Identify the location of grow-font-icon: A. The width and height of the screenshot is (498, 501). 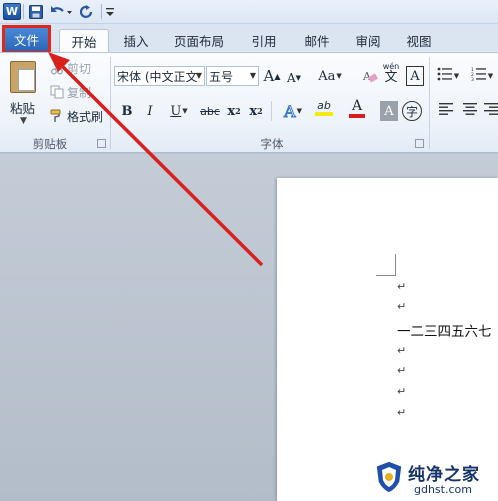
(269, 76).